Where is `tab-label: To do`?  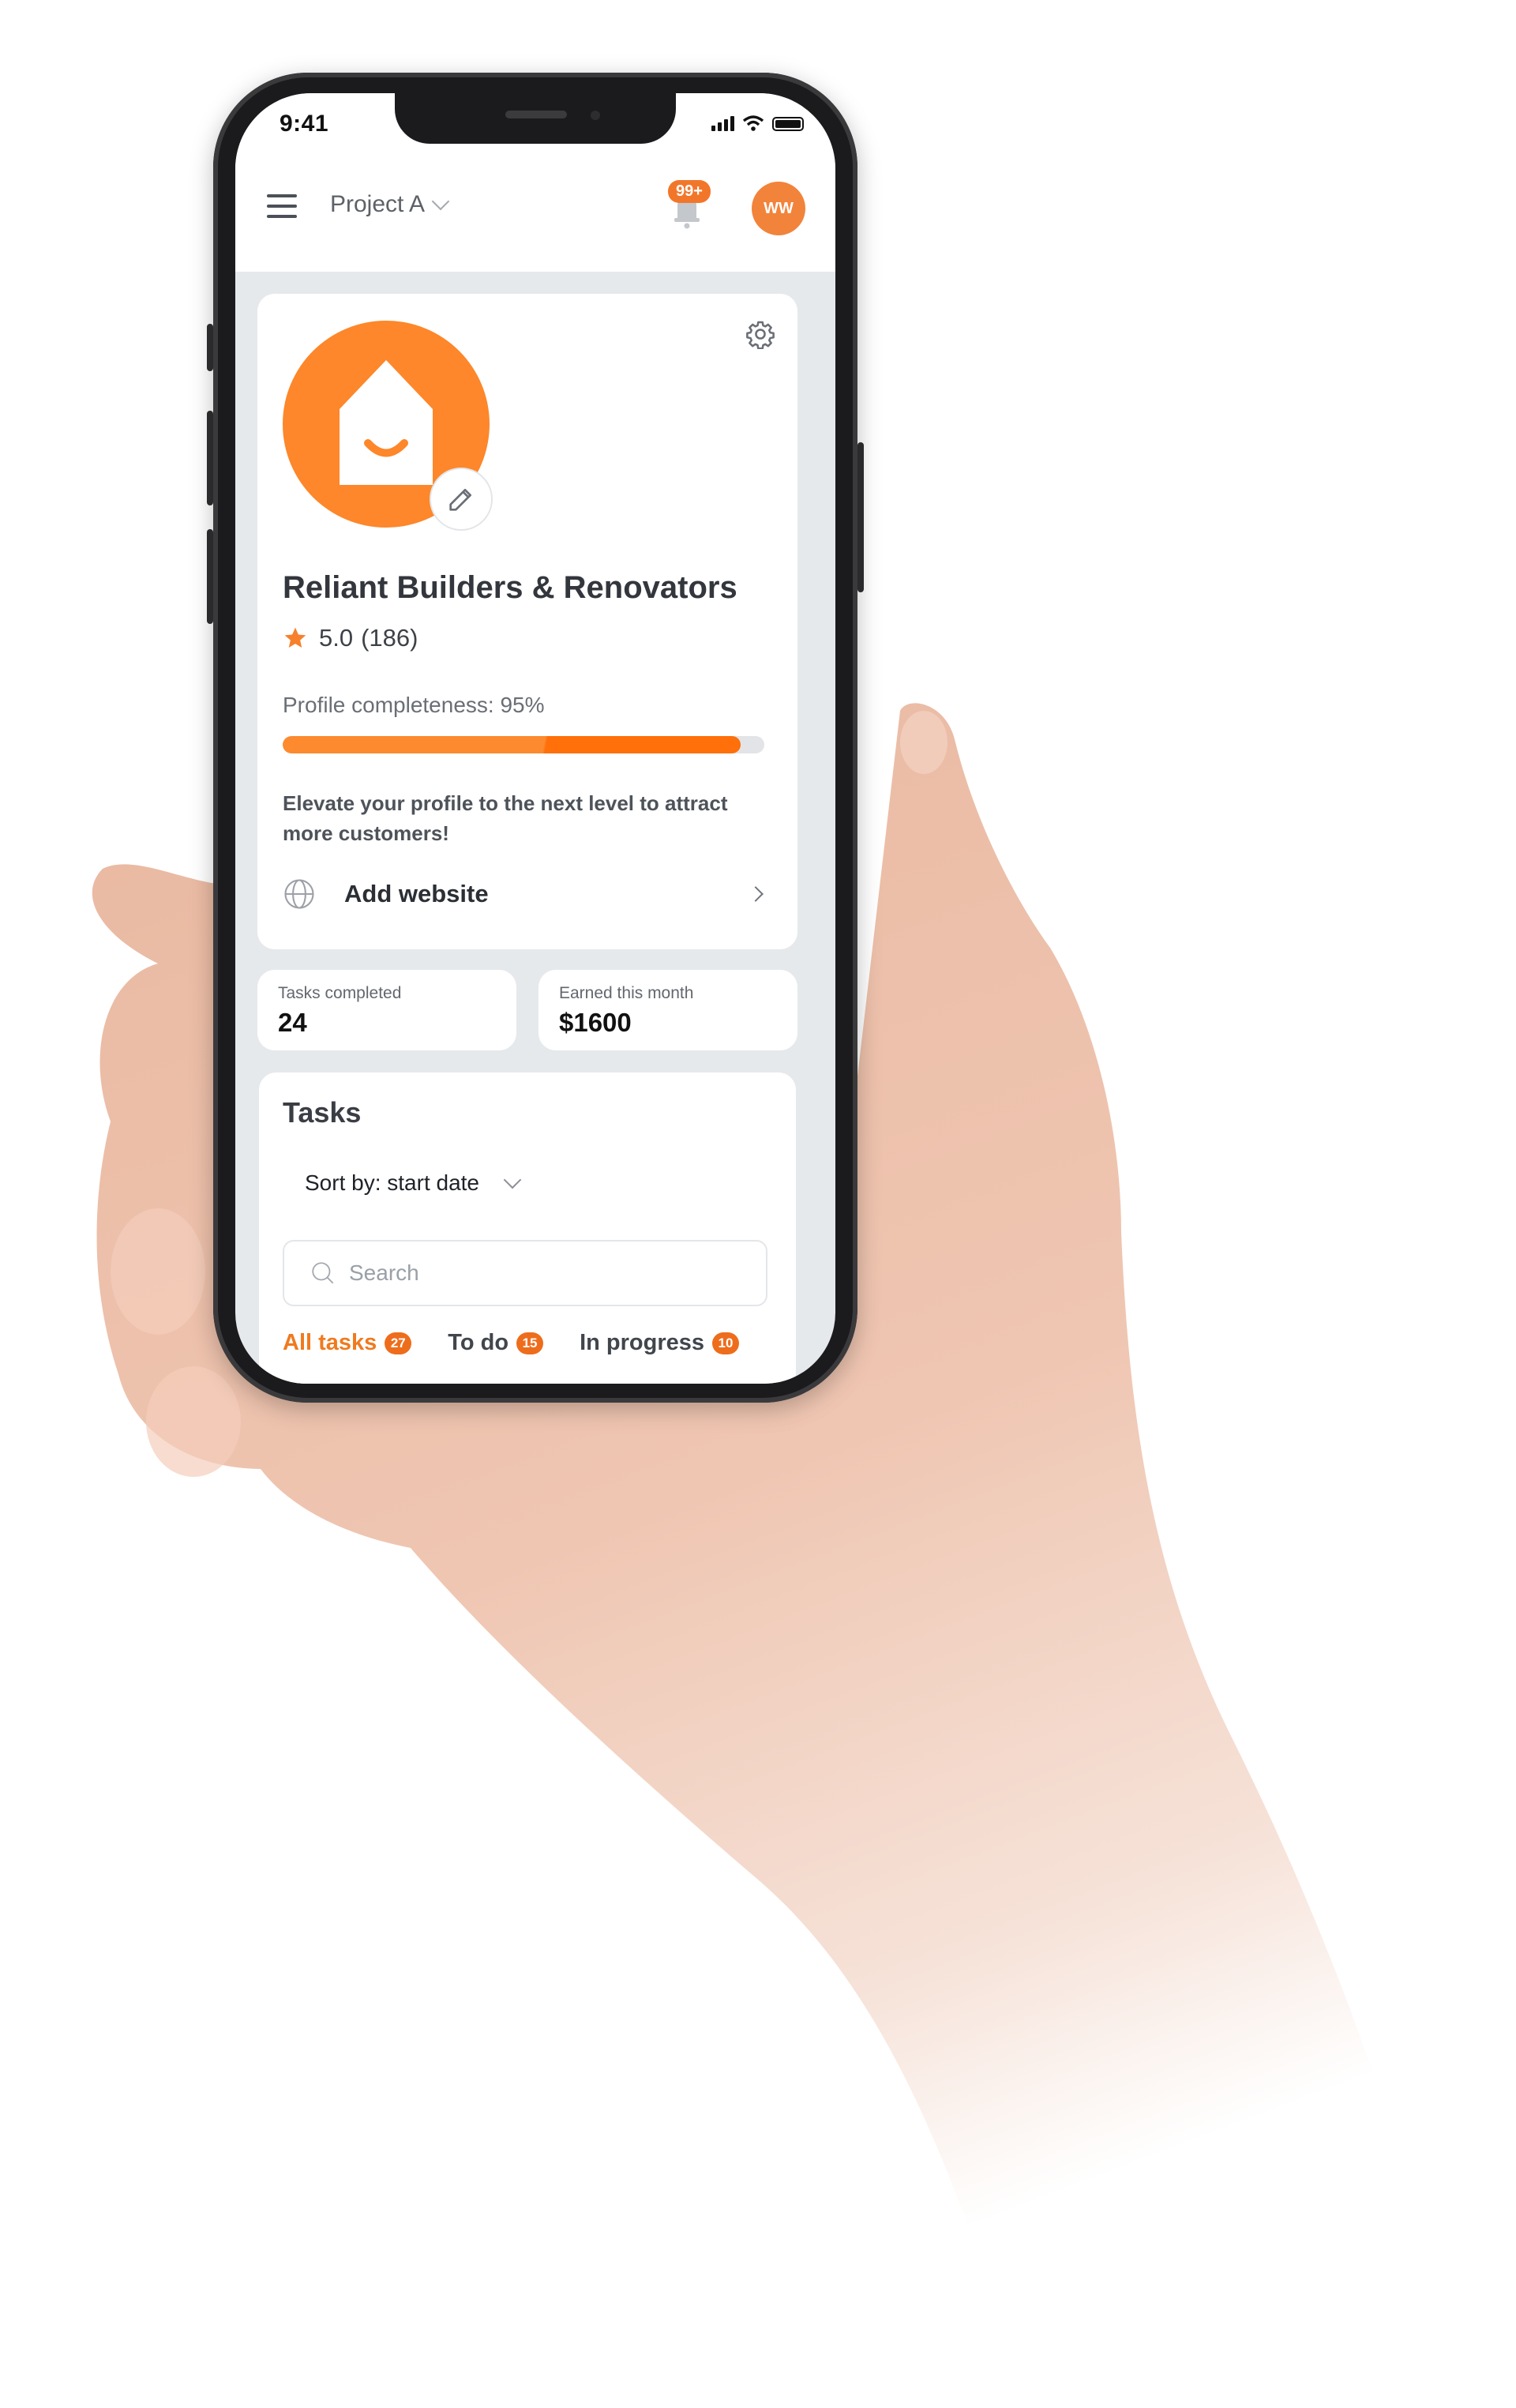 tab-label: To do is located at coordinates (478, 1343).